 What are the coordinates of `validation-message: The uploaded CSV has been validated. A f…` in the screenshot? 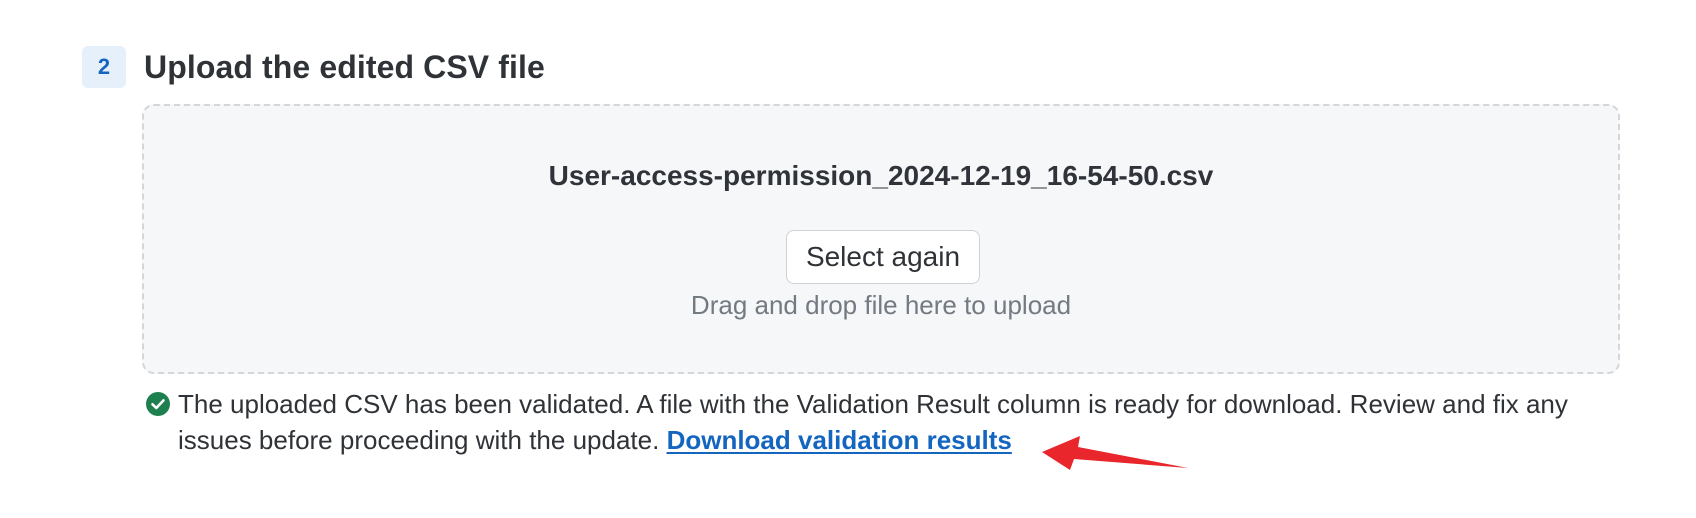 It's located at (881, 422).